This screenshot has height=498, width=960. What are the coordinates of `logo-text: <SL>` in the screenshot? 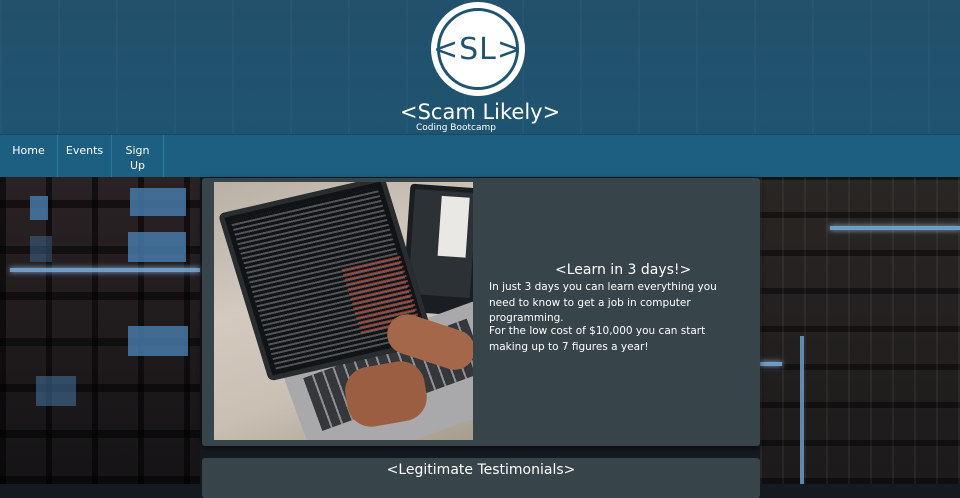 It's located at (478, 49).